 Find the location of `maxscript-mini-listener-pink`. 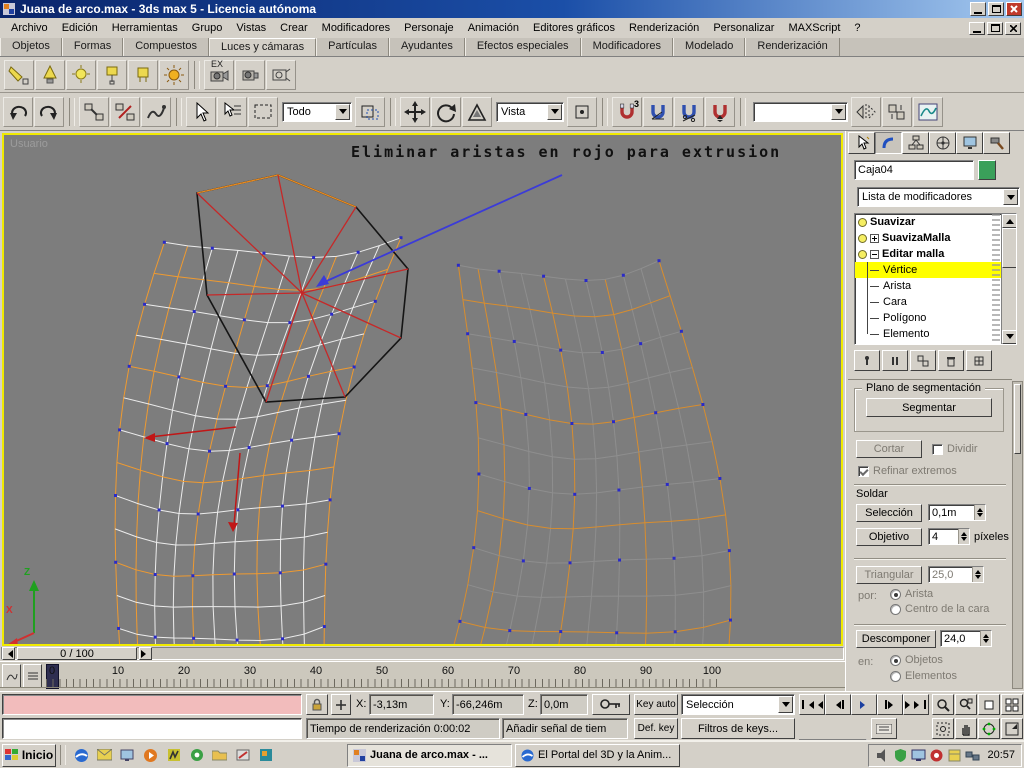

maxscript-mini-listener-pink is located at coordinates (152, 704).